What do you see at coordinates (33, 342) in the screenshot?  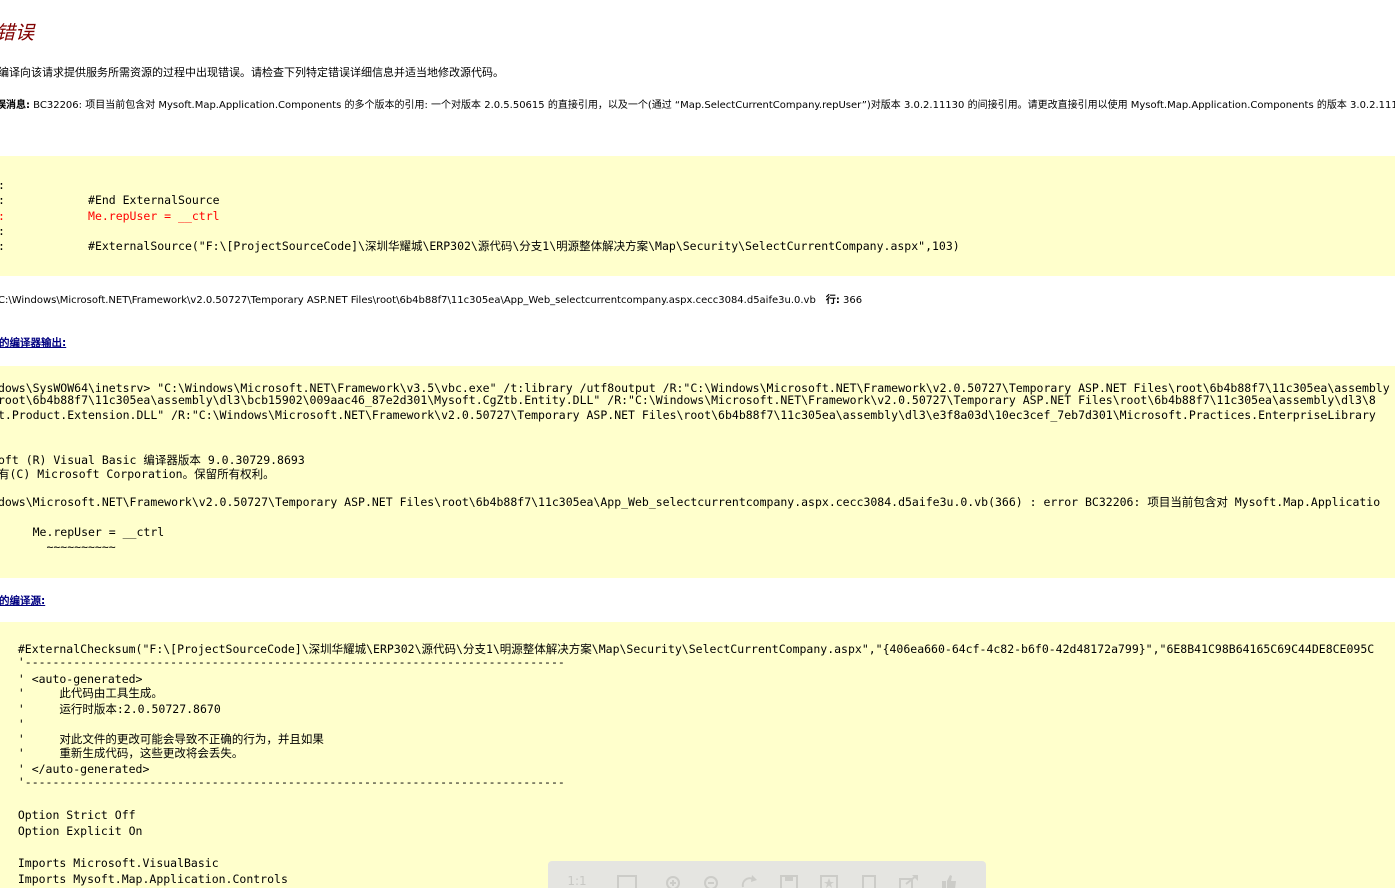 I see `compiler-output-link: 的编译器输出:` at bounding box center [33, 342].